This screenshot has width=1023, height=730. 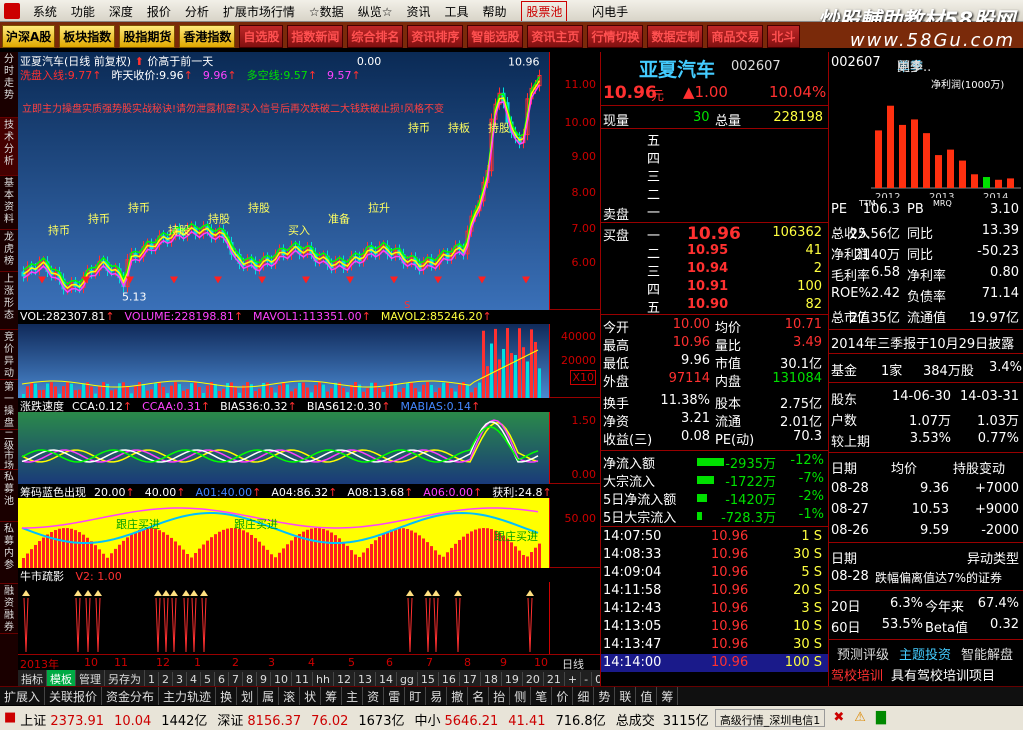 I want to click on function-button: 主力轨迹, so click(x=188, y=696).